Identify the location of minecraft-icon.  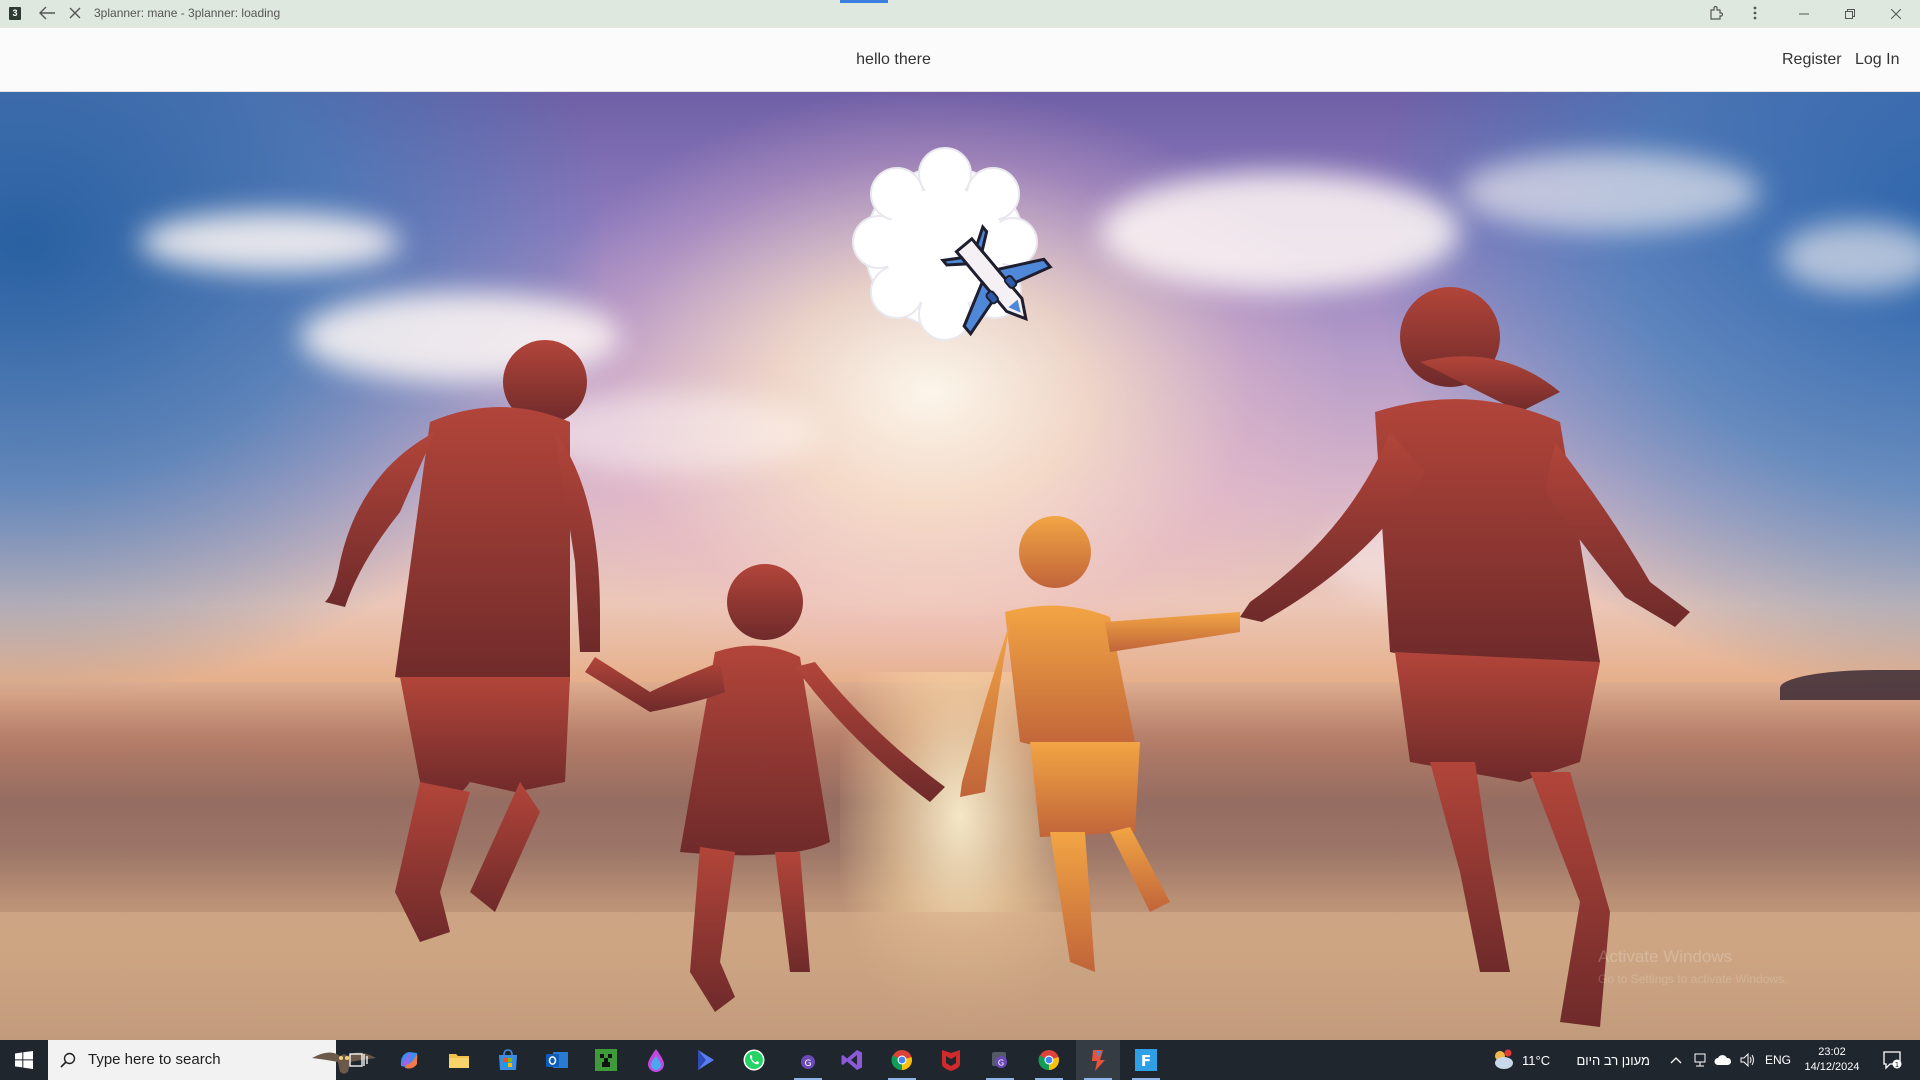
(606, 1060).